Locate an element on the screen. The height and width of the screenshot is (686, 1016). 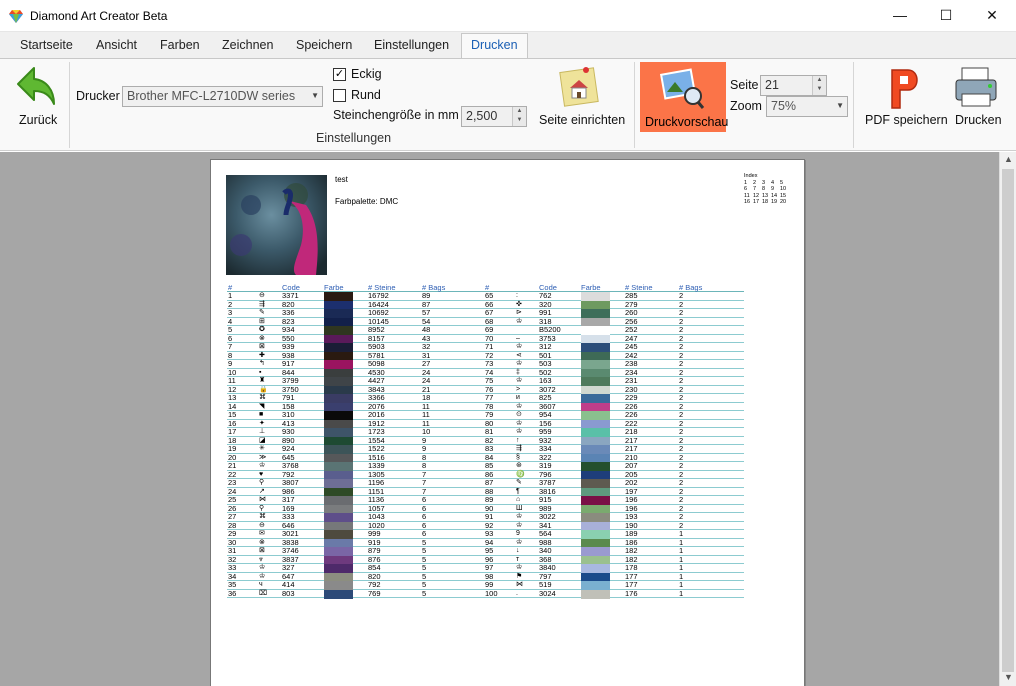
table-row: 6 ⊗ 550 8157 43 is located at coordinates (357, 339).